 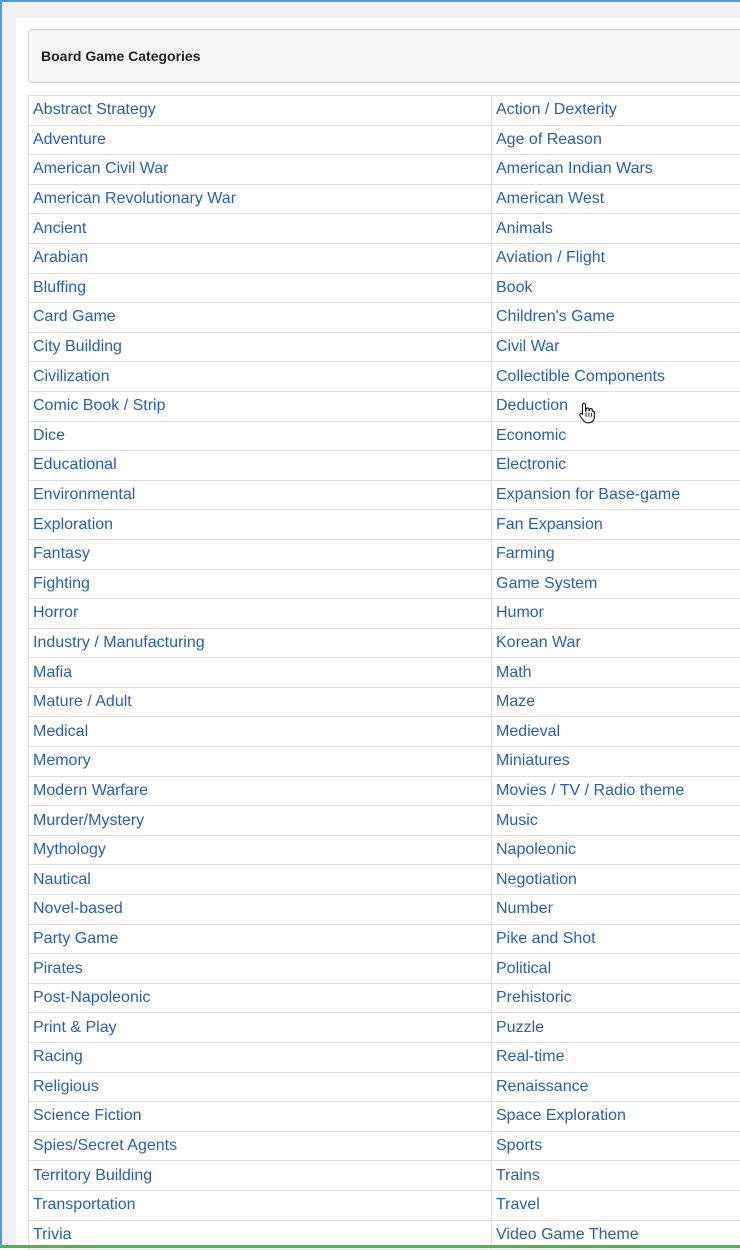 What do you see at coordinates (62, 879) in the screenshot?
I see `category-link: Nautical` at bounding box center [62, 879].